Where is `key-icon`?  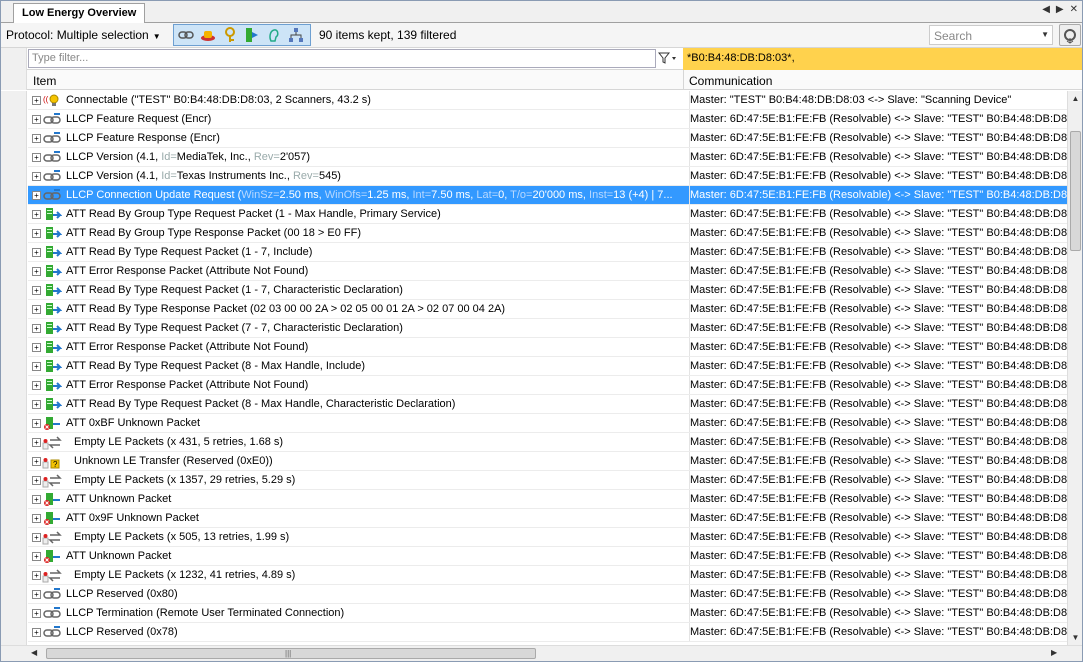
key-icon is located at coordinates (230, 34).